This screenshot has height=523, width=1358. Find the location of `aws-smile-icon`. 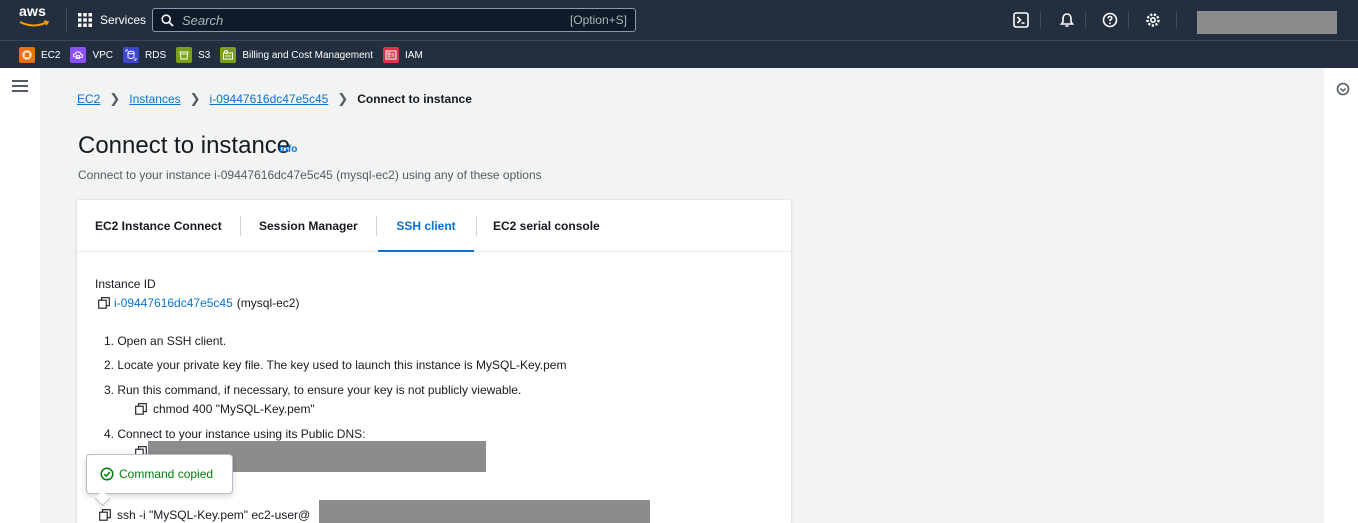

aws-smile-icon is located at coordinates (34, 23).